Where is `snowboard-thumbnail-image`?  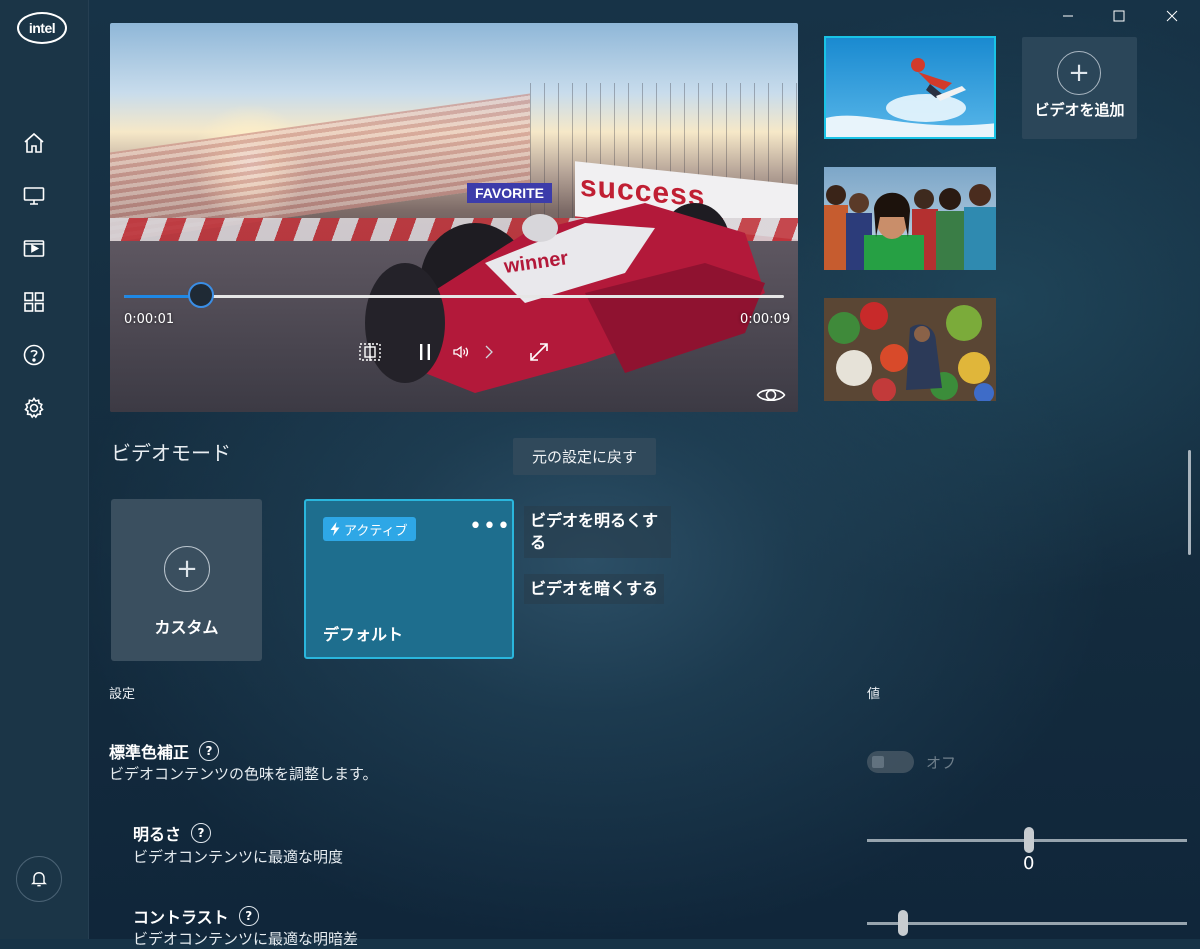
snowboard-thumbnail-image is located at coordinates (910, 87).